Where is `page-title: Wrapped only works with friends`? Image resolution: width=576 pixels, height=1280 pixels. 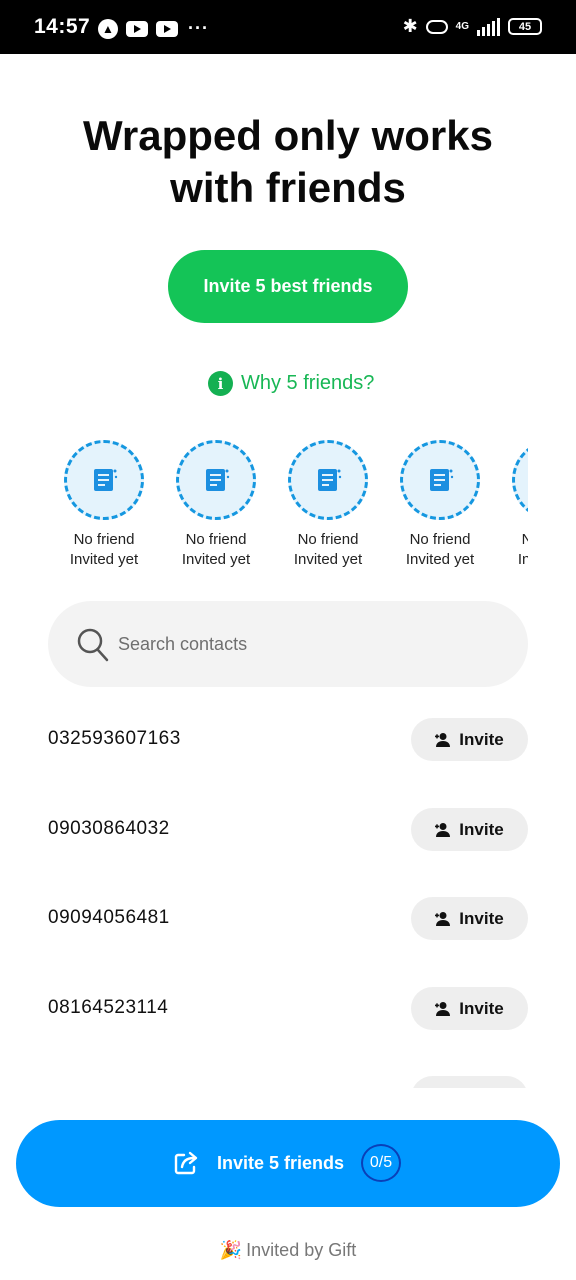
page-title: Wrapped only works with friends is located at coordinates (288, 162).